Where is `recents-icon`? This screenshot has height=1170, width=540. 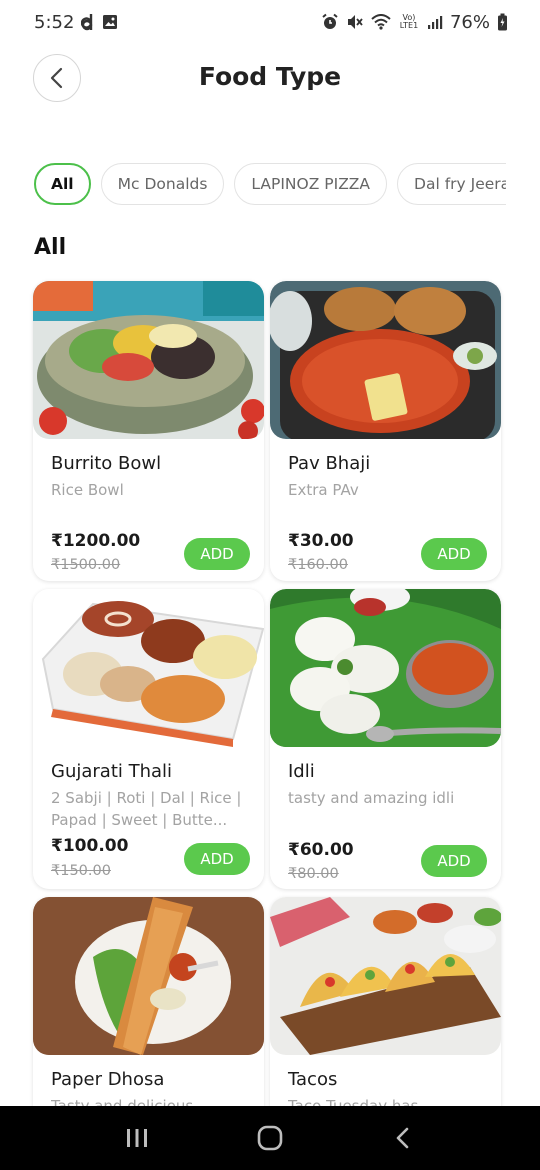 recents-icon is located at coordinates (136, 1138).